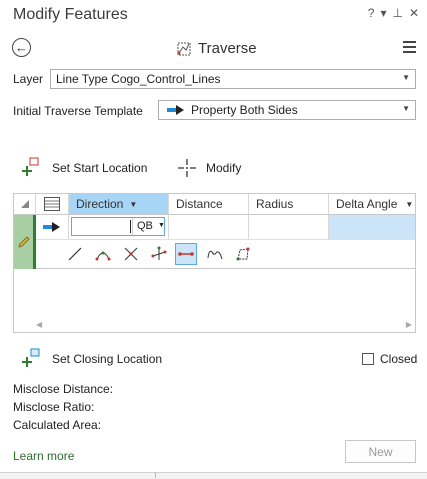 This screenshot has height=479, width=427. I want to click on closed-checkbox, so click(368, 359).